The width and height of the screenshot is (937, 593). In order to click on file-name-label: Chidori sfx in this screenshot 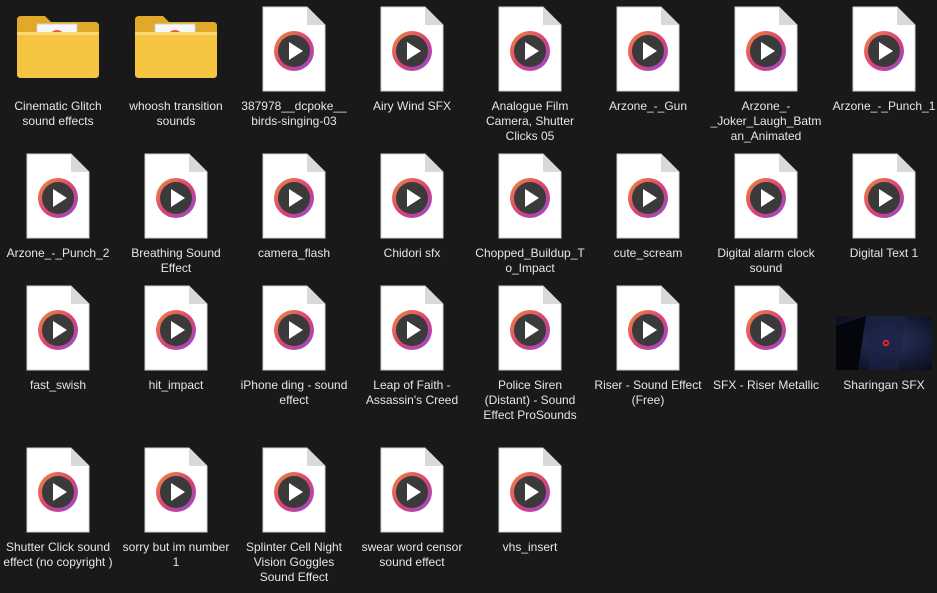, I will do `click(412, 253)`.